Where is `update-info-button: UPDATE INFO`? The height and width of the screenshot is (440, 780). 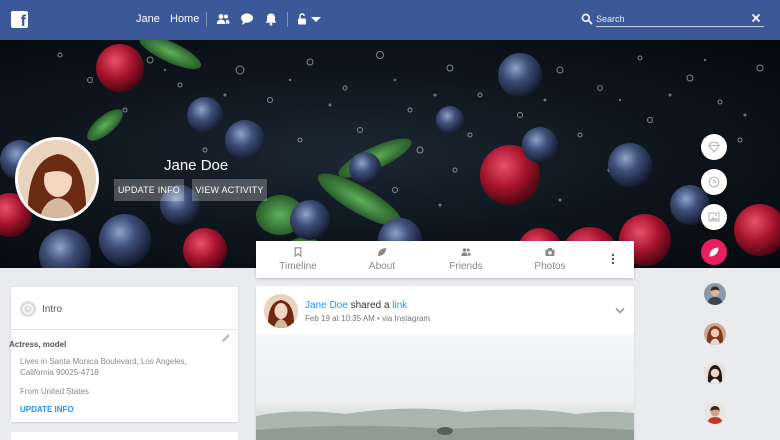
update-info-button: UPDATE INFO is located at coordinates (149, 190).